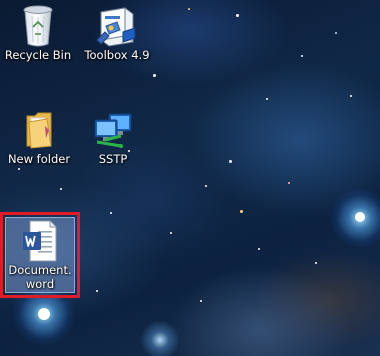  I want to click on desktop-icon-toolbox: Toolbox 4.9, so click(117, 37).